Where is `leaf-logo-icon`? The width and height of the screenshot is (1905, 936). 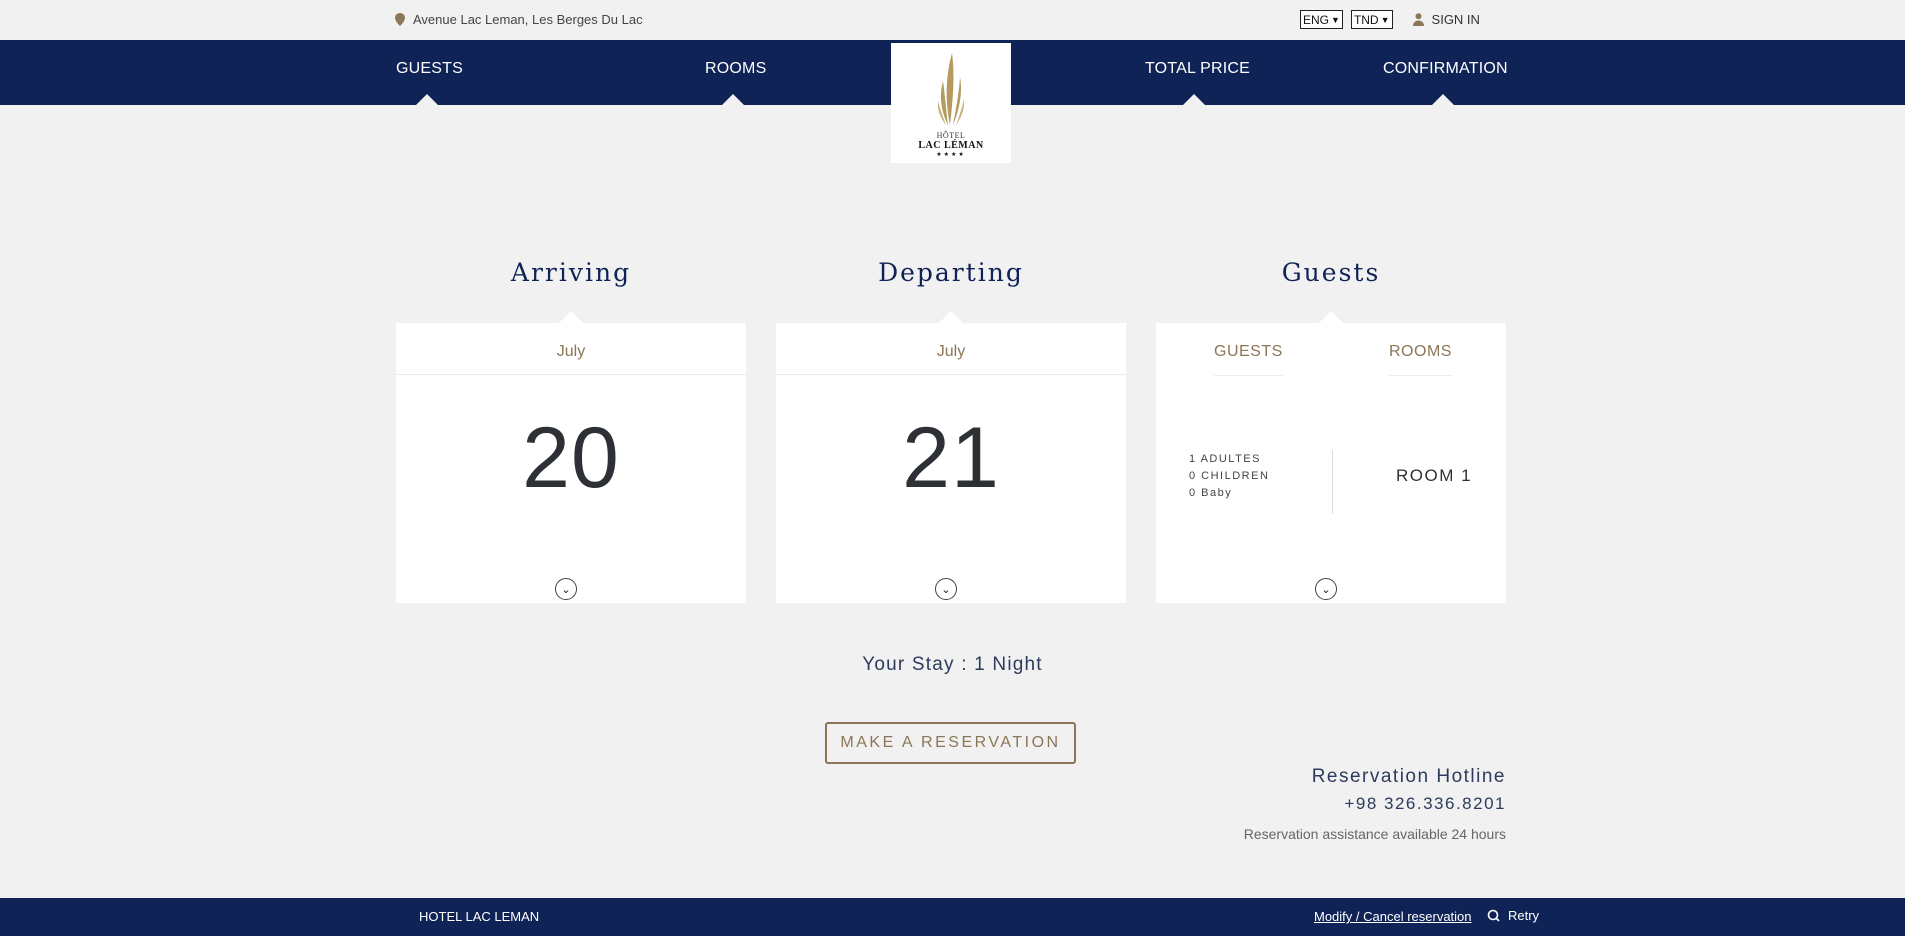 leaf-logo-icon is located at coordinates (951, 89).